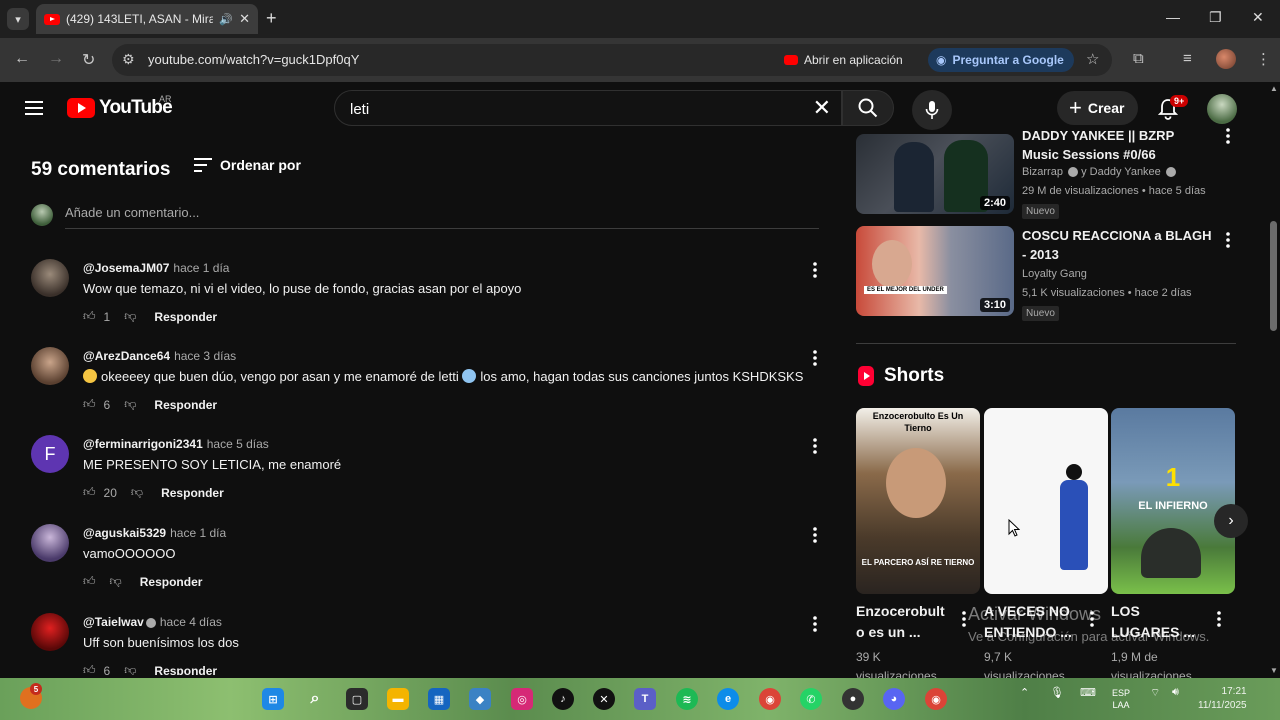 The height and width of the screenshot is (720, 1280). Describe the element at coordinates (238, 444) in the screenshot. I see `comment-time: hace 5 días` at that location.